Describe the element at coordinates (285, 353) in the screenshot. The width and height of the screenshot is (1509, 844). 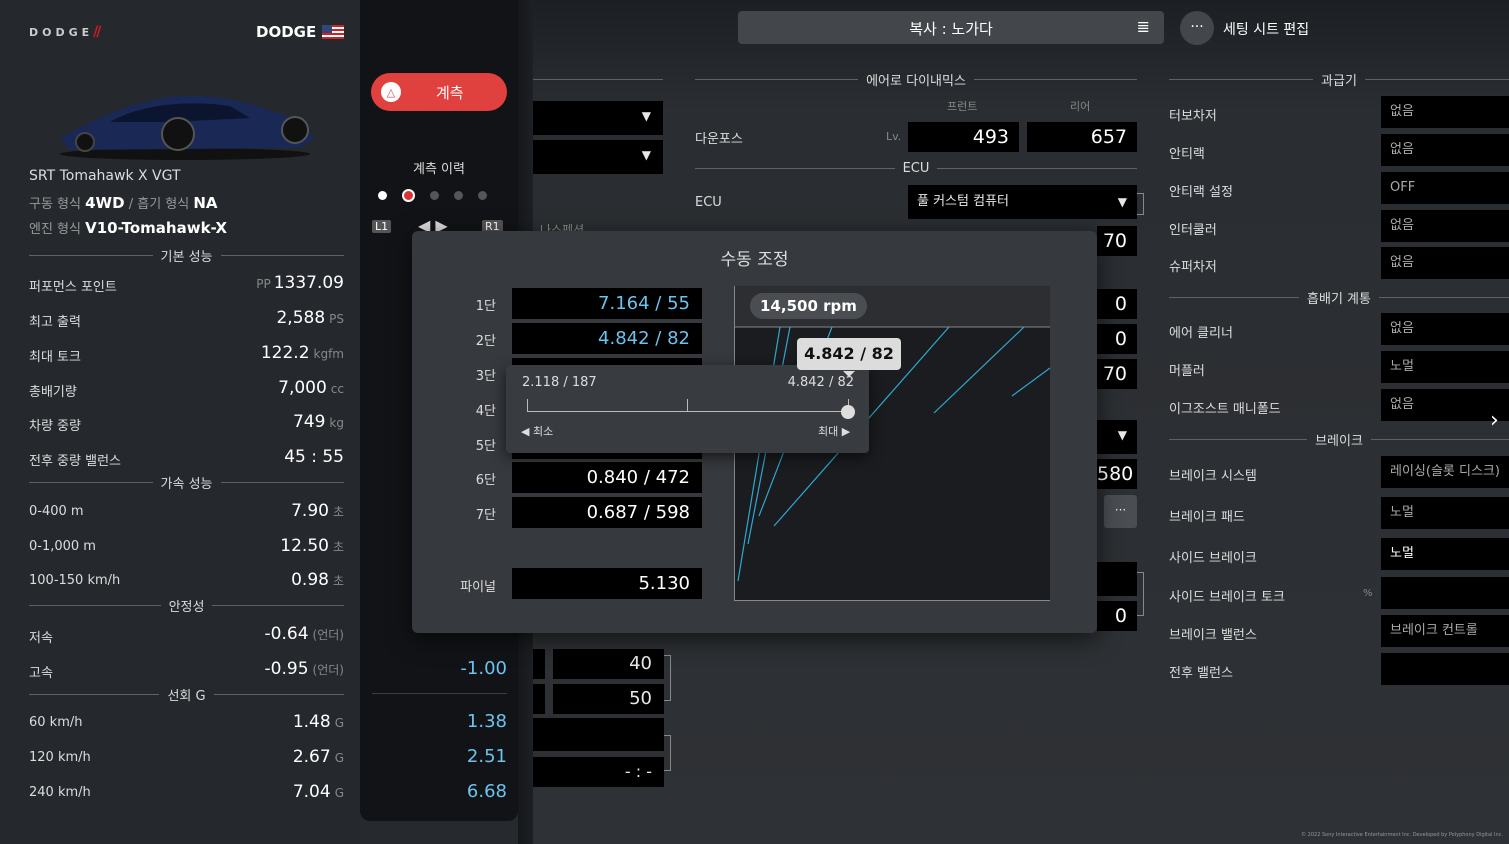
I see `stat-number: 122.2` at that location.